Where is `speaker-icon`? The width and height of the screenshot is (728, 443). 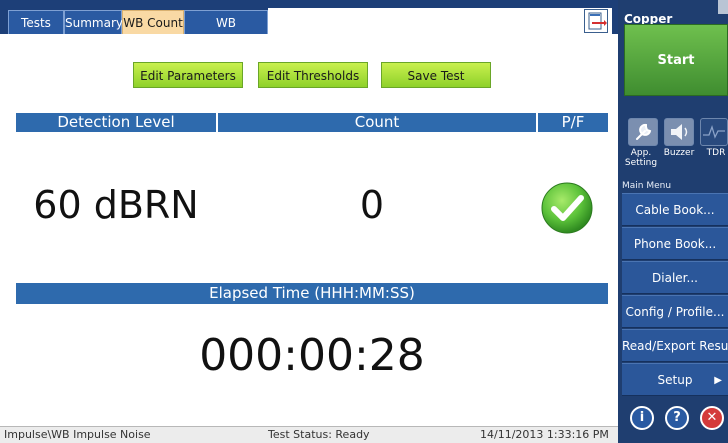
speaker-icon is located at coordinates (679, 132).